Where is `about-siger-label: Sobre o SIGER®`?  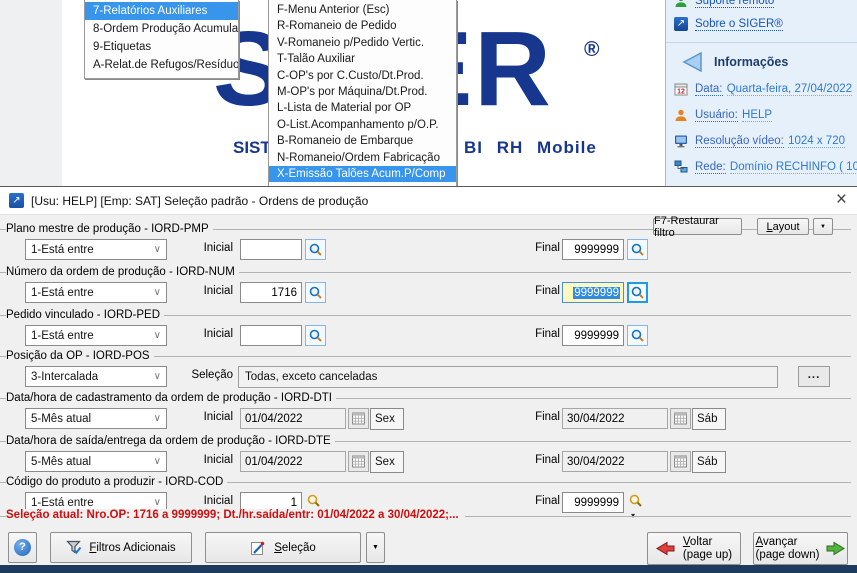
about-siger-label: Sobre o SIGER® is located at coordinates (739, 24).